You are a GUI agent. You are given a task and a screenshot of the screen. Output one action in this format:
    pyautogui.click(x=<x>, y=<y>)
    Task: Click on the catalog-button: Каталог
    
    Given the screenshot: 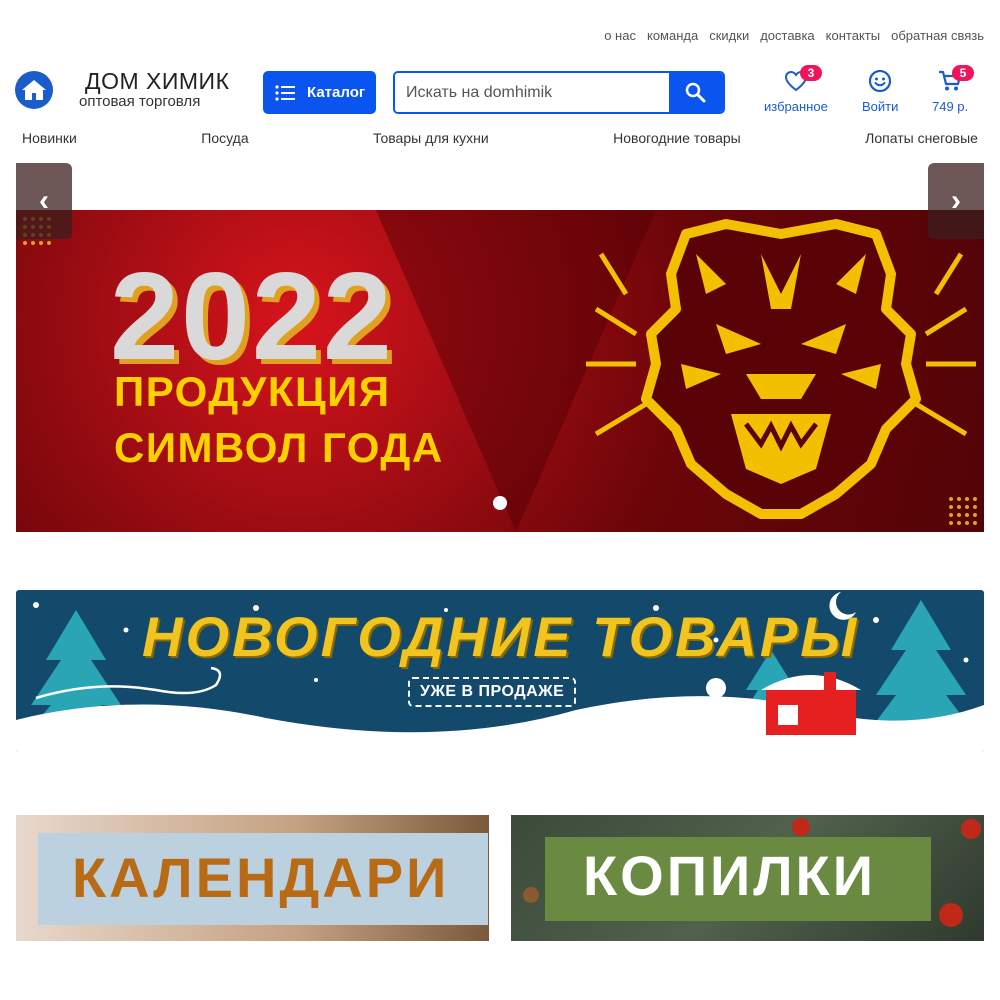 What is the action you would take?
    pyautogui.click(x=319, y=92)
    